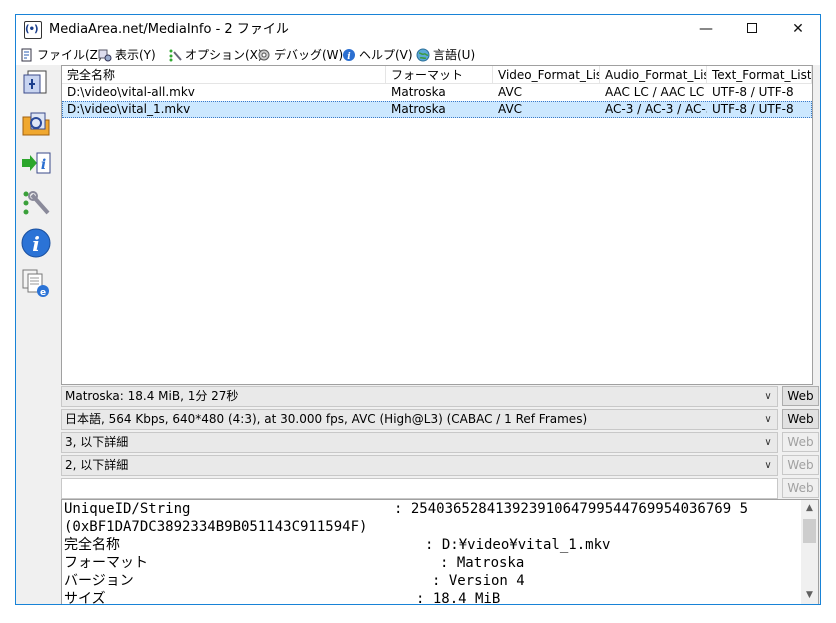 This screenshot has width=836, height=623. What do you see at coordinates (454, 55) in the screenshot?
I see `menu-language-label: 言語(U)` at bounding box center [454, 55].